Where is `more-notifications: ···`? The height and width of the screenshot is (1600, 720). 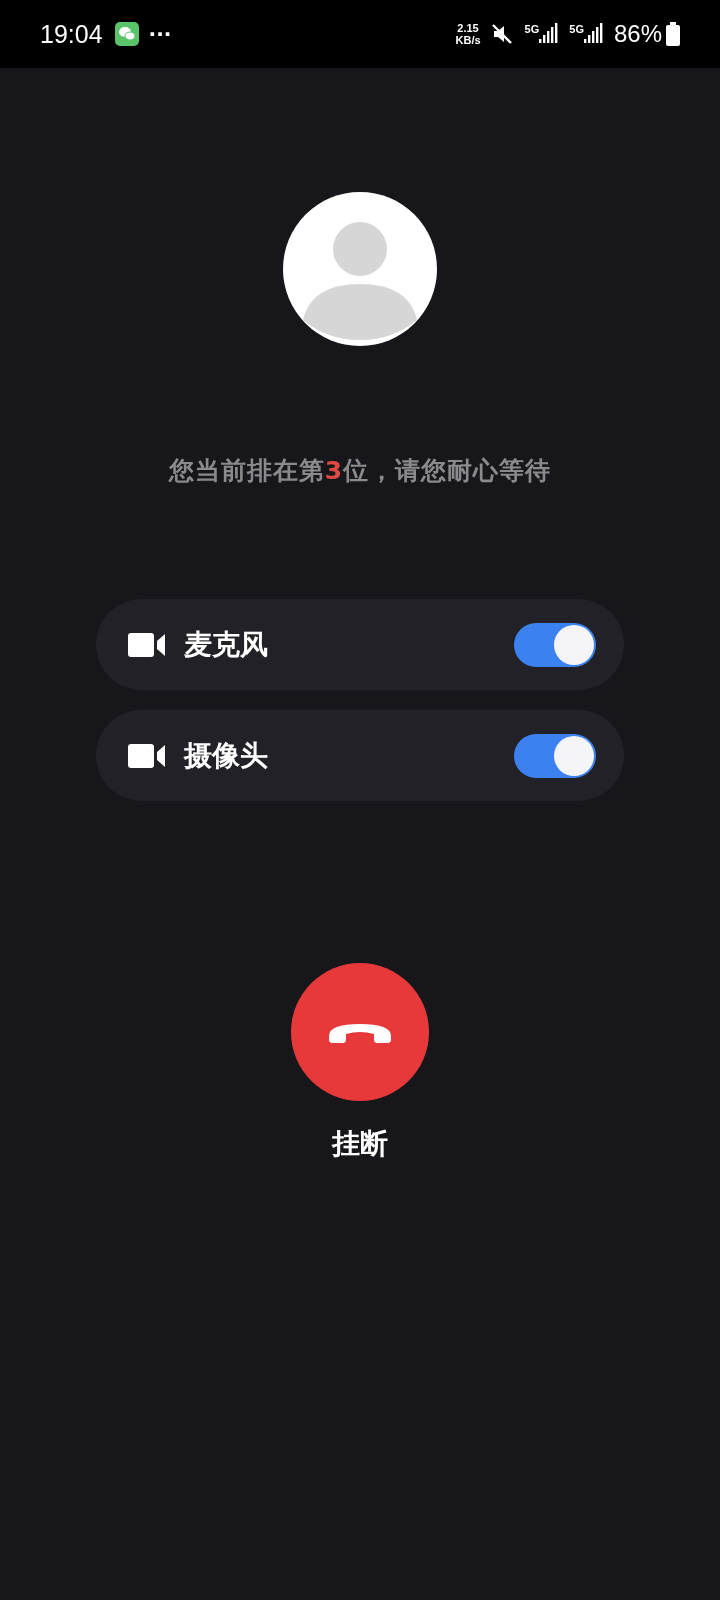 more-notifications: ··· is located at coordinates (160, 34).